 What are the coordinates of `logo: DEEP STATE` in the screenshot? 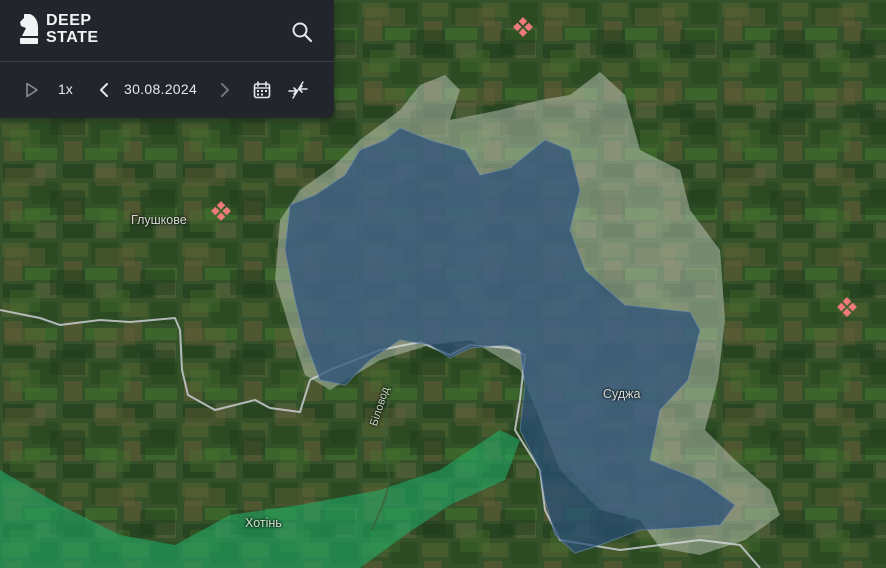 It's located at (58, 29).